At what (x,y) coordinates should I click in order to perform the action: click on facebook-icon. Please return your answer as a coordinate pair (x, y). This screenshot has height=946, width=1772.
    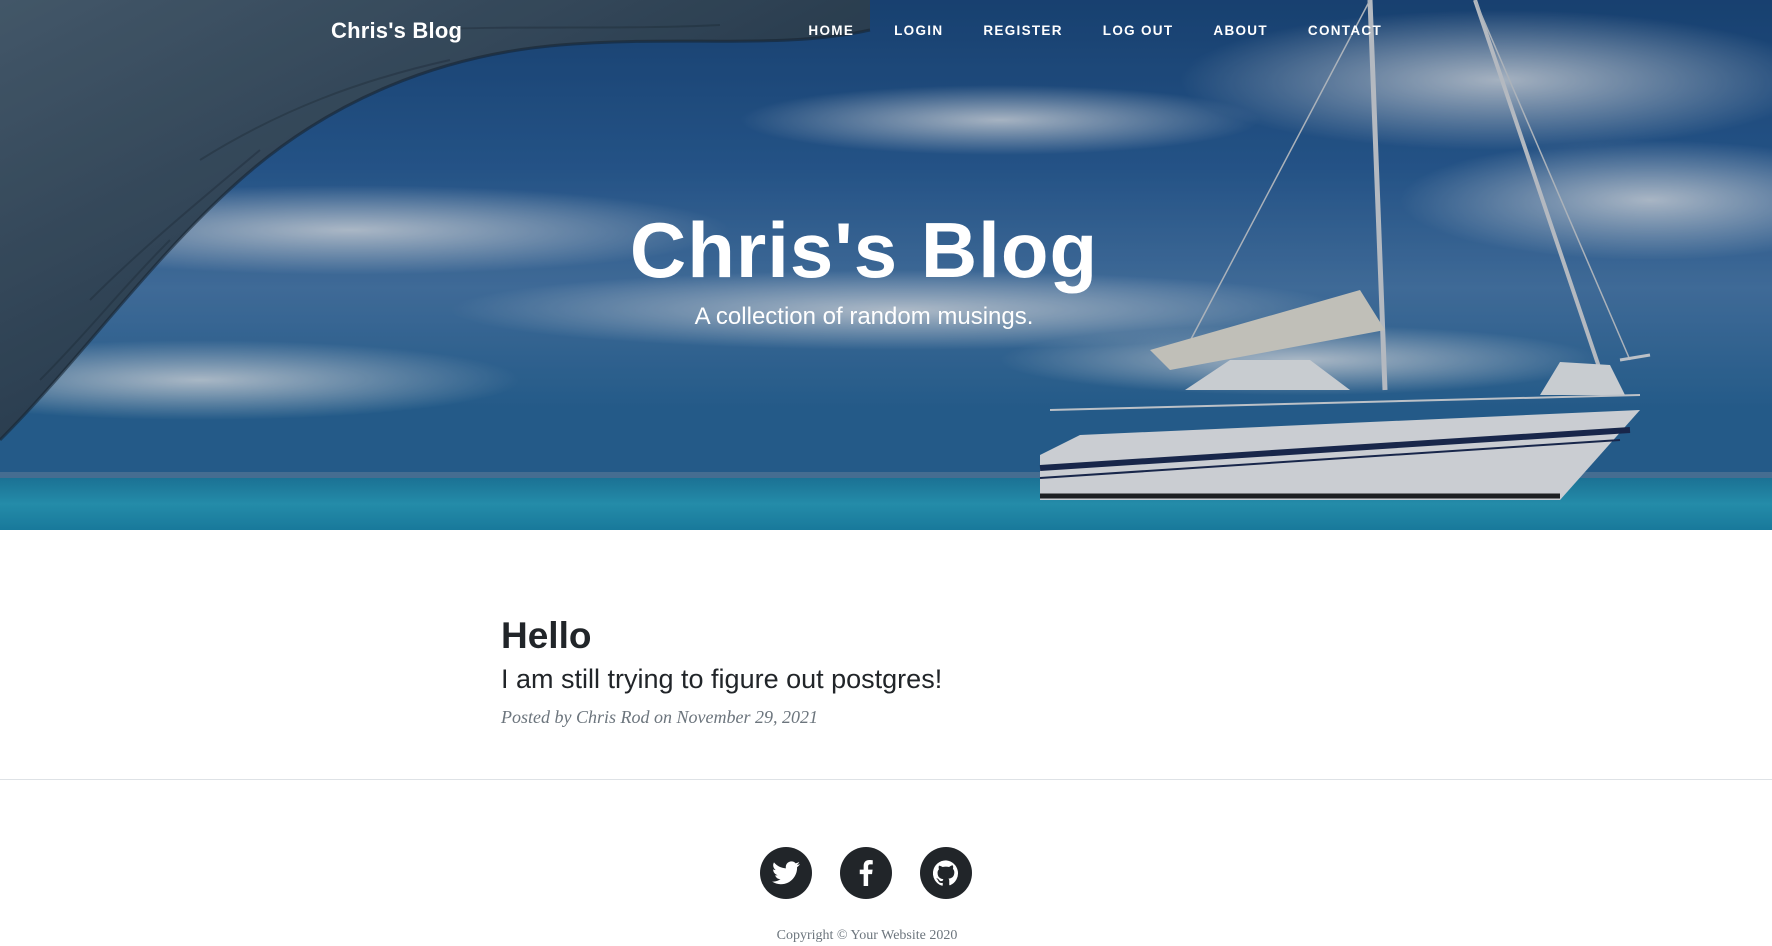
    Looking at the image, I should click on (866, 873).